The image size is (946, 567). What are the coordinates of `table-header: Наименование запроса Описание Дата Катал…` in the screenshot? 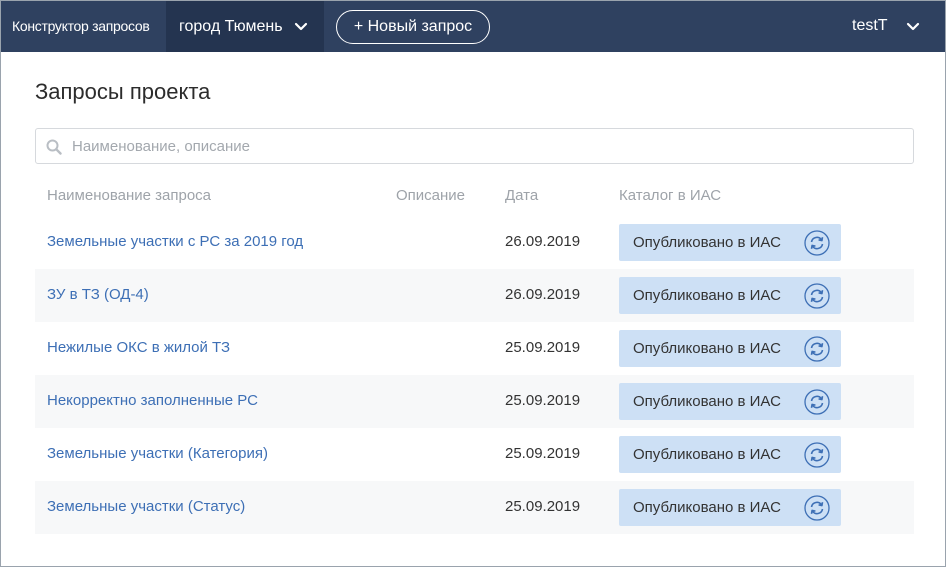 It's located at (474, 197).